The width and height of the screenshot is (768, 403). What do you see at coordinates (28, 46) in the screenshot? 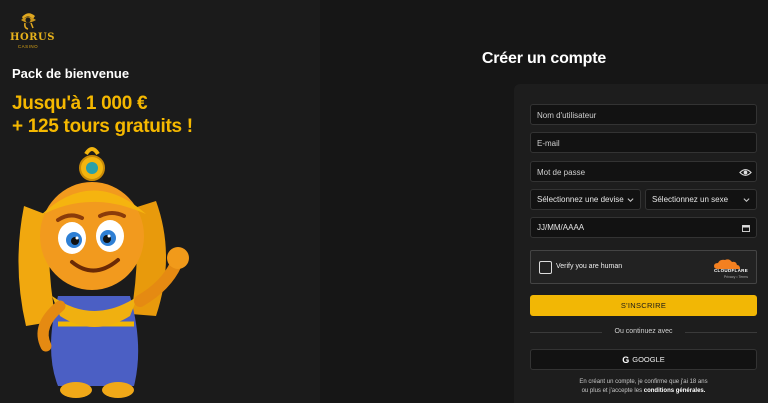
I see `brand-sub: CASINO` at bounding box center [28, 46].